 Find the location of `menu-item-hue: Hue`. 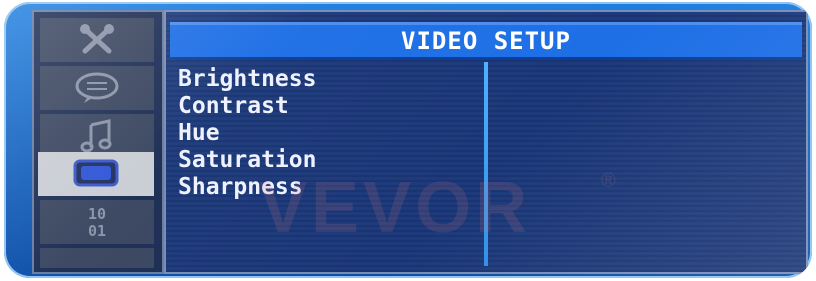

menu-item-hue: Hue is located at coordinates (247, 133).